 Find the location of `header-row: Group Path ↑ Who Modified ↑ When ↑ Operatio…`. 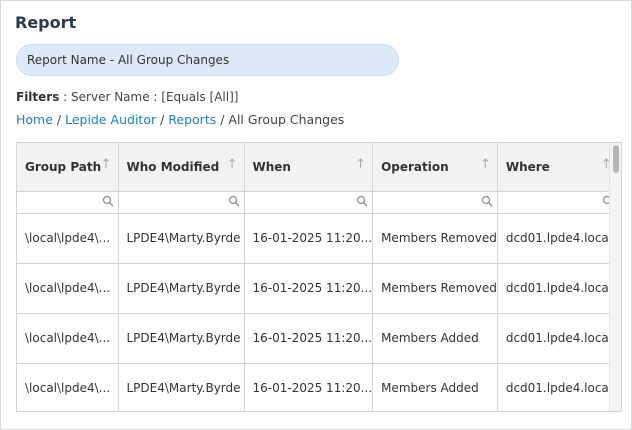

header-row: Group Path ↑ Who Modified ↑ When ↑ Operatio… is located at coordinates (318, 167).